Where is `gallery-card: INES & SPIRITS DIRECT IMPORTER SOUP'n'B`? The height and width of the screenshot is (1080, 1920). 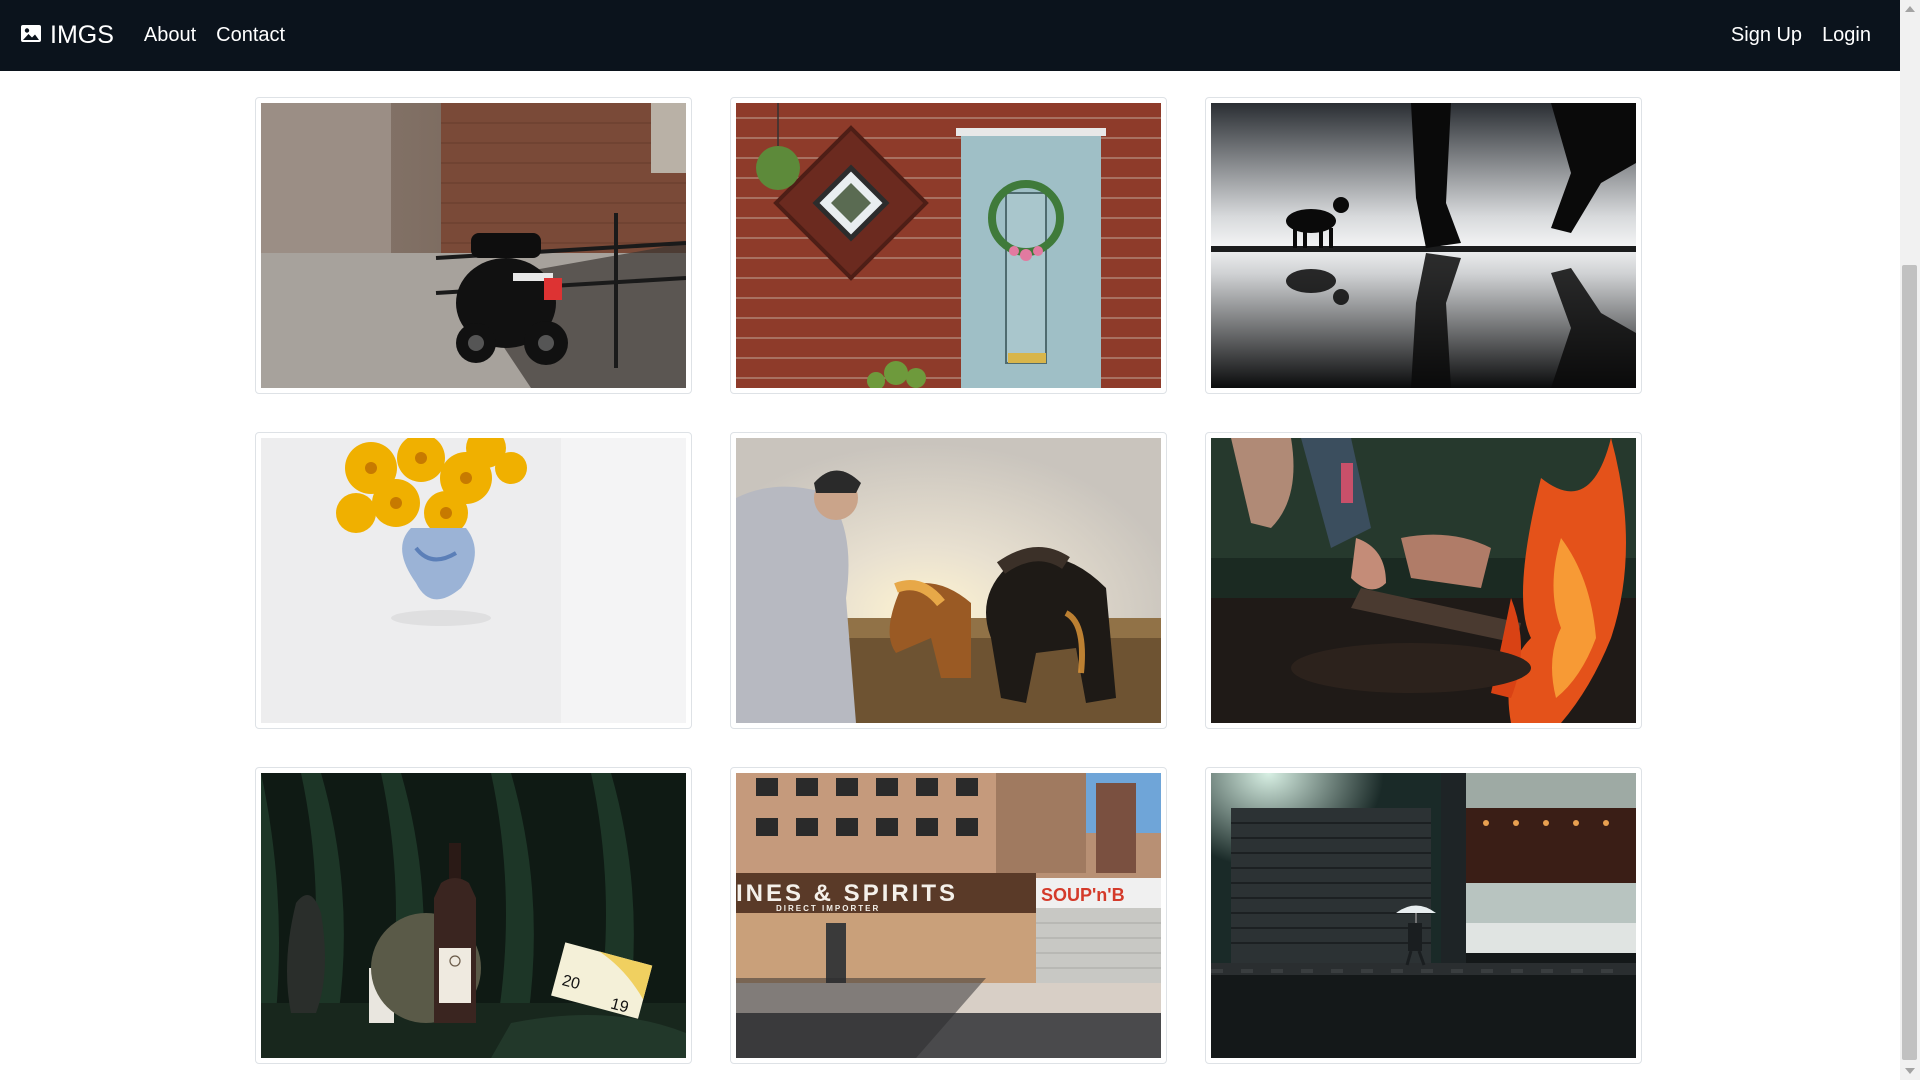
gallery-card: INES & SPIRITS DIRECT IMPORTER SOUP'n'B is located at coordinates (948, 915).